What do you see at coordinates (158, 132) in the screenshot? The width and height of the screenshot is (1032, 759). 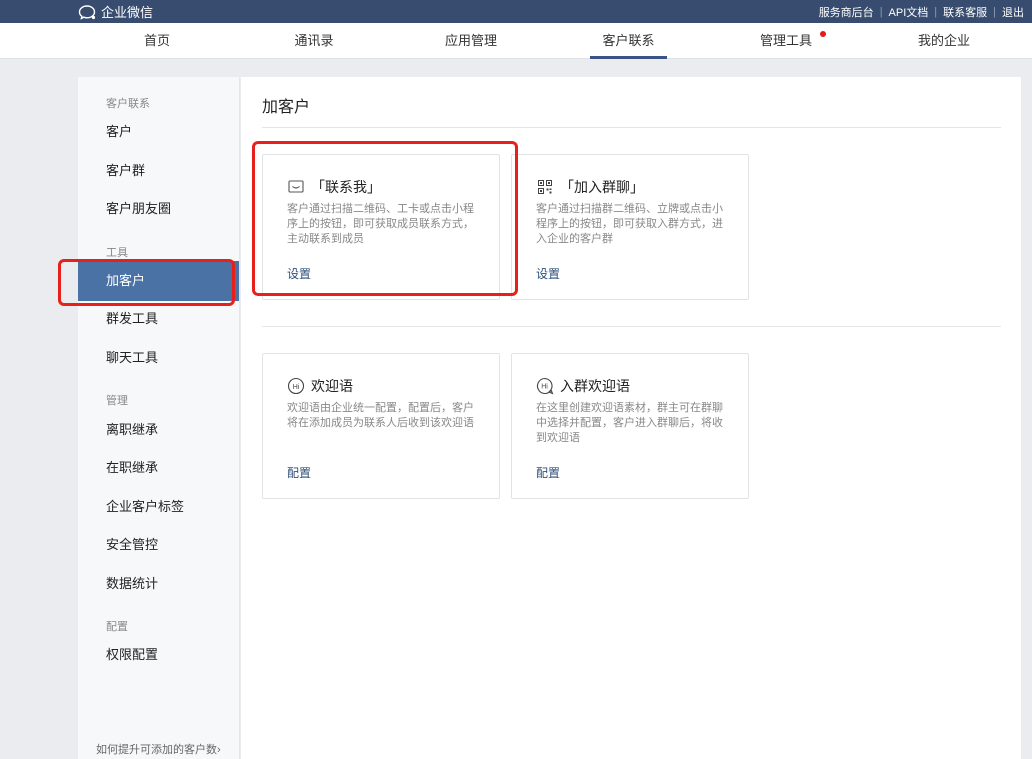 I see `sidebar-item-customer: 客户` at bounding box center [158, 132].